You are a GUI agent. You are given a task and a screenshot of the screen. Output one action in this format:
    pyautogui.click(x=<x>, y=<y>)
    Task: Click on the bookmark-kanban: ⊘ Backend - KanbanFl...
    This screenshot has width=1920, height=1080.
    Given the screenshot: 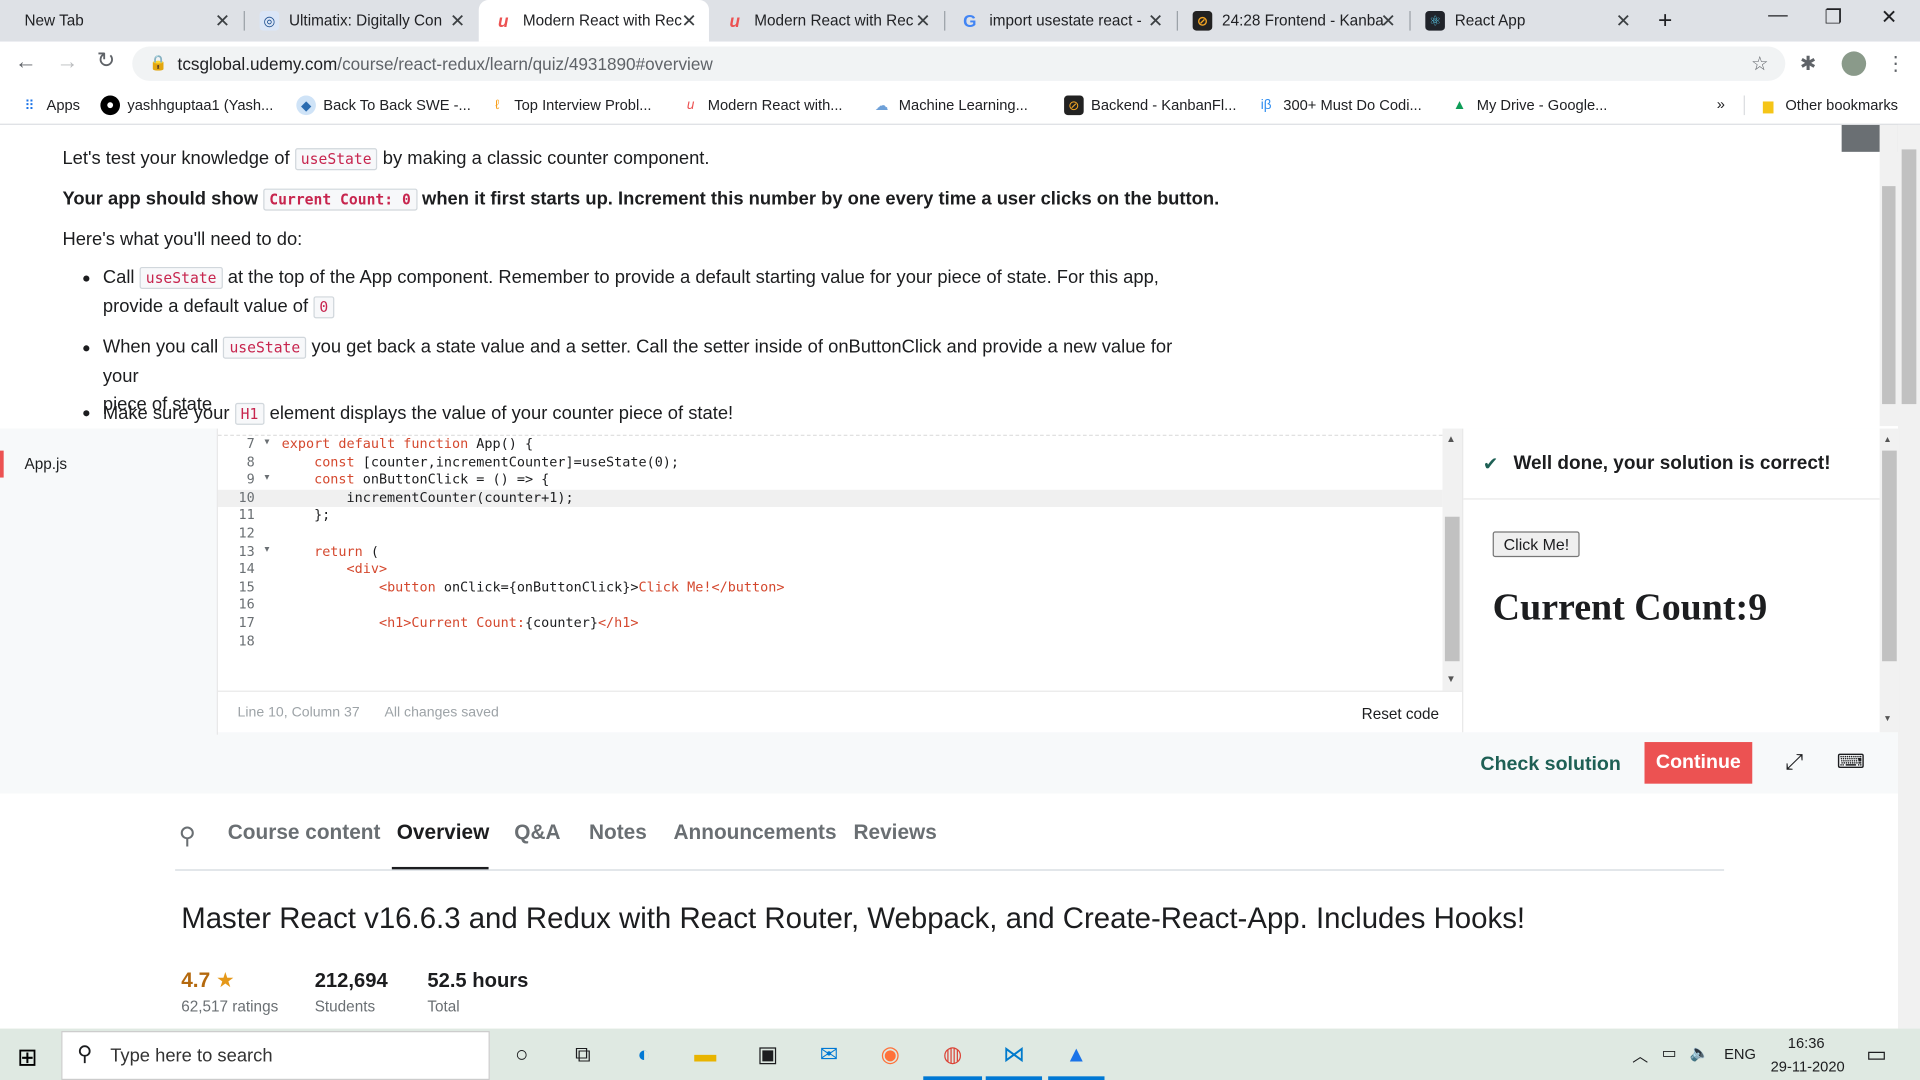 What is the action you would take?
    pyautogui.click(x=1150, y=105)
    